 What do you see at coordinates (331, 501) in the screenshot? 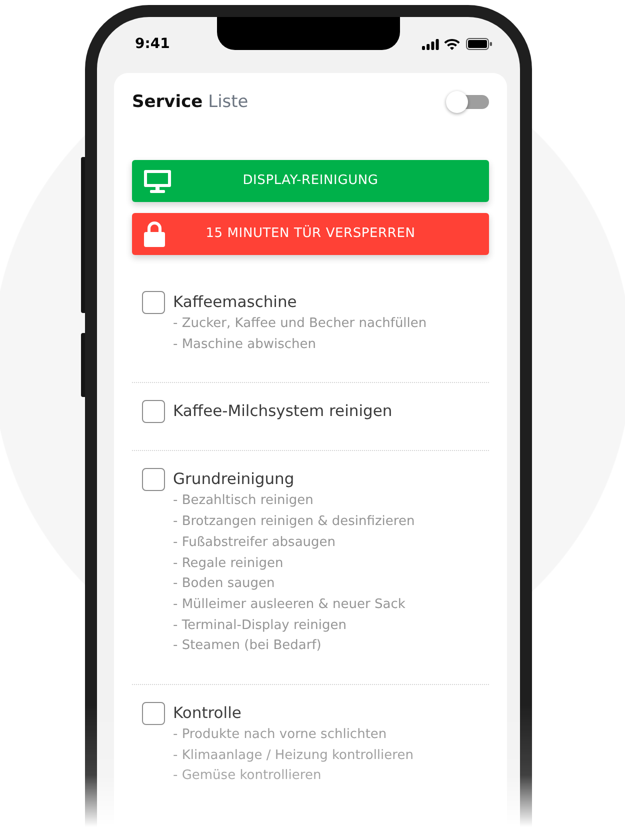
I see `task-step: - Bezahltisch reinigen` at bounding box center [331, 501].